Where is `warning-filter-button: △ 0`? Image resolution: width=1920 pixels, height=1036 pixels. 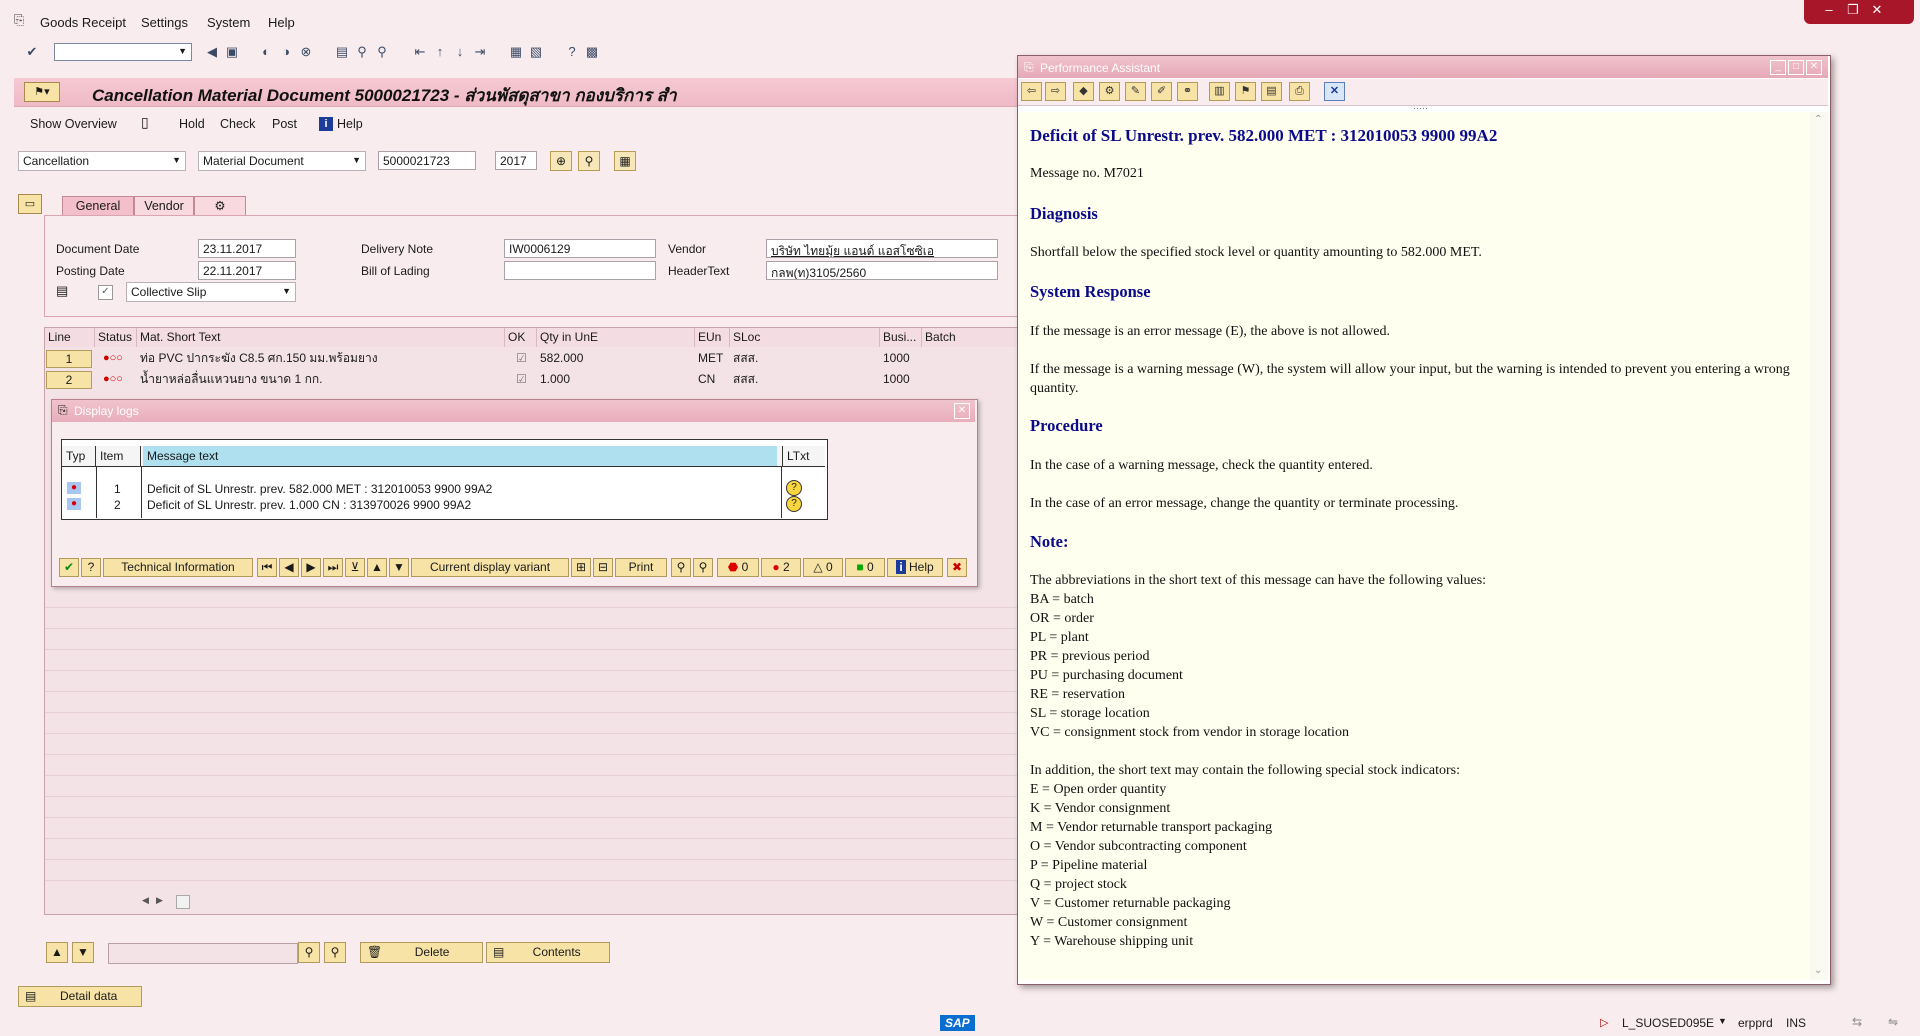 warning-filter-button: △ 0 is located at coordinates (823, 567).